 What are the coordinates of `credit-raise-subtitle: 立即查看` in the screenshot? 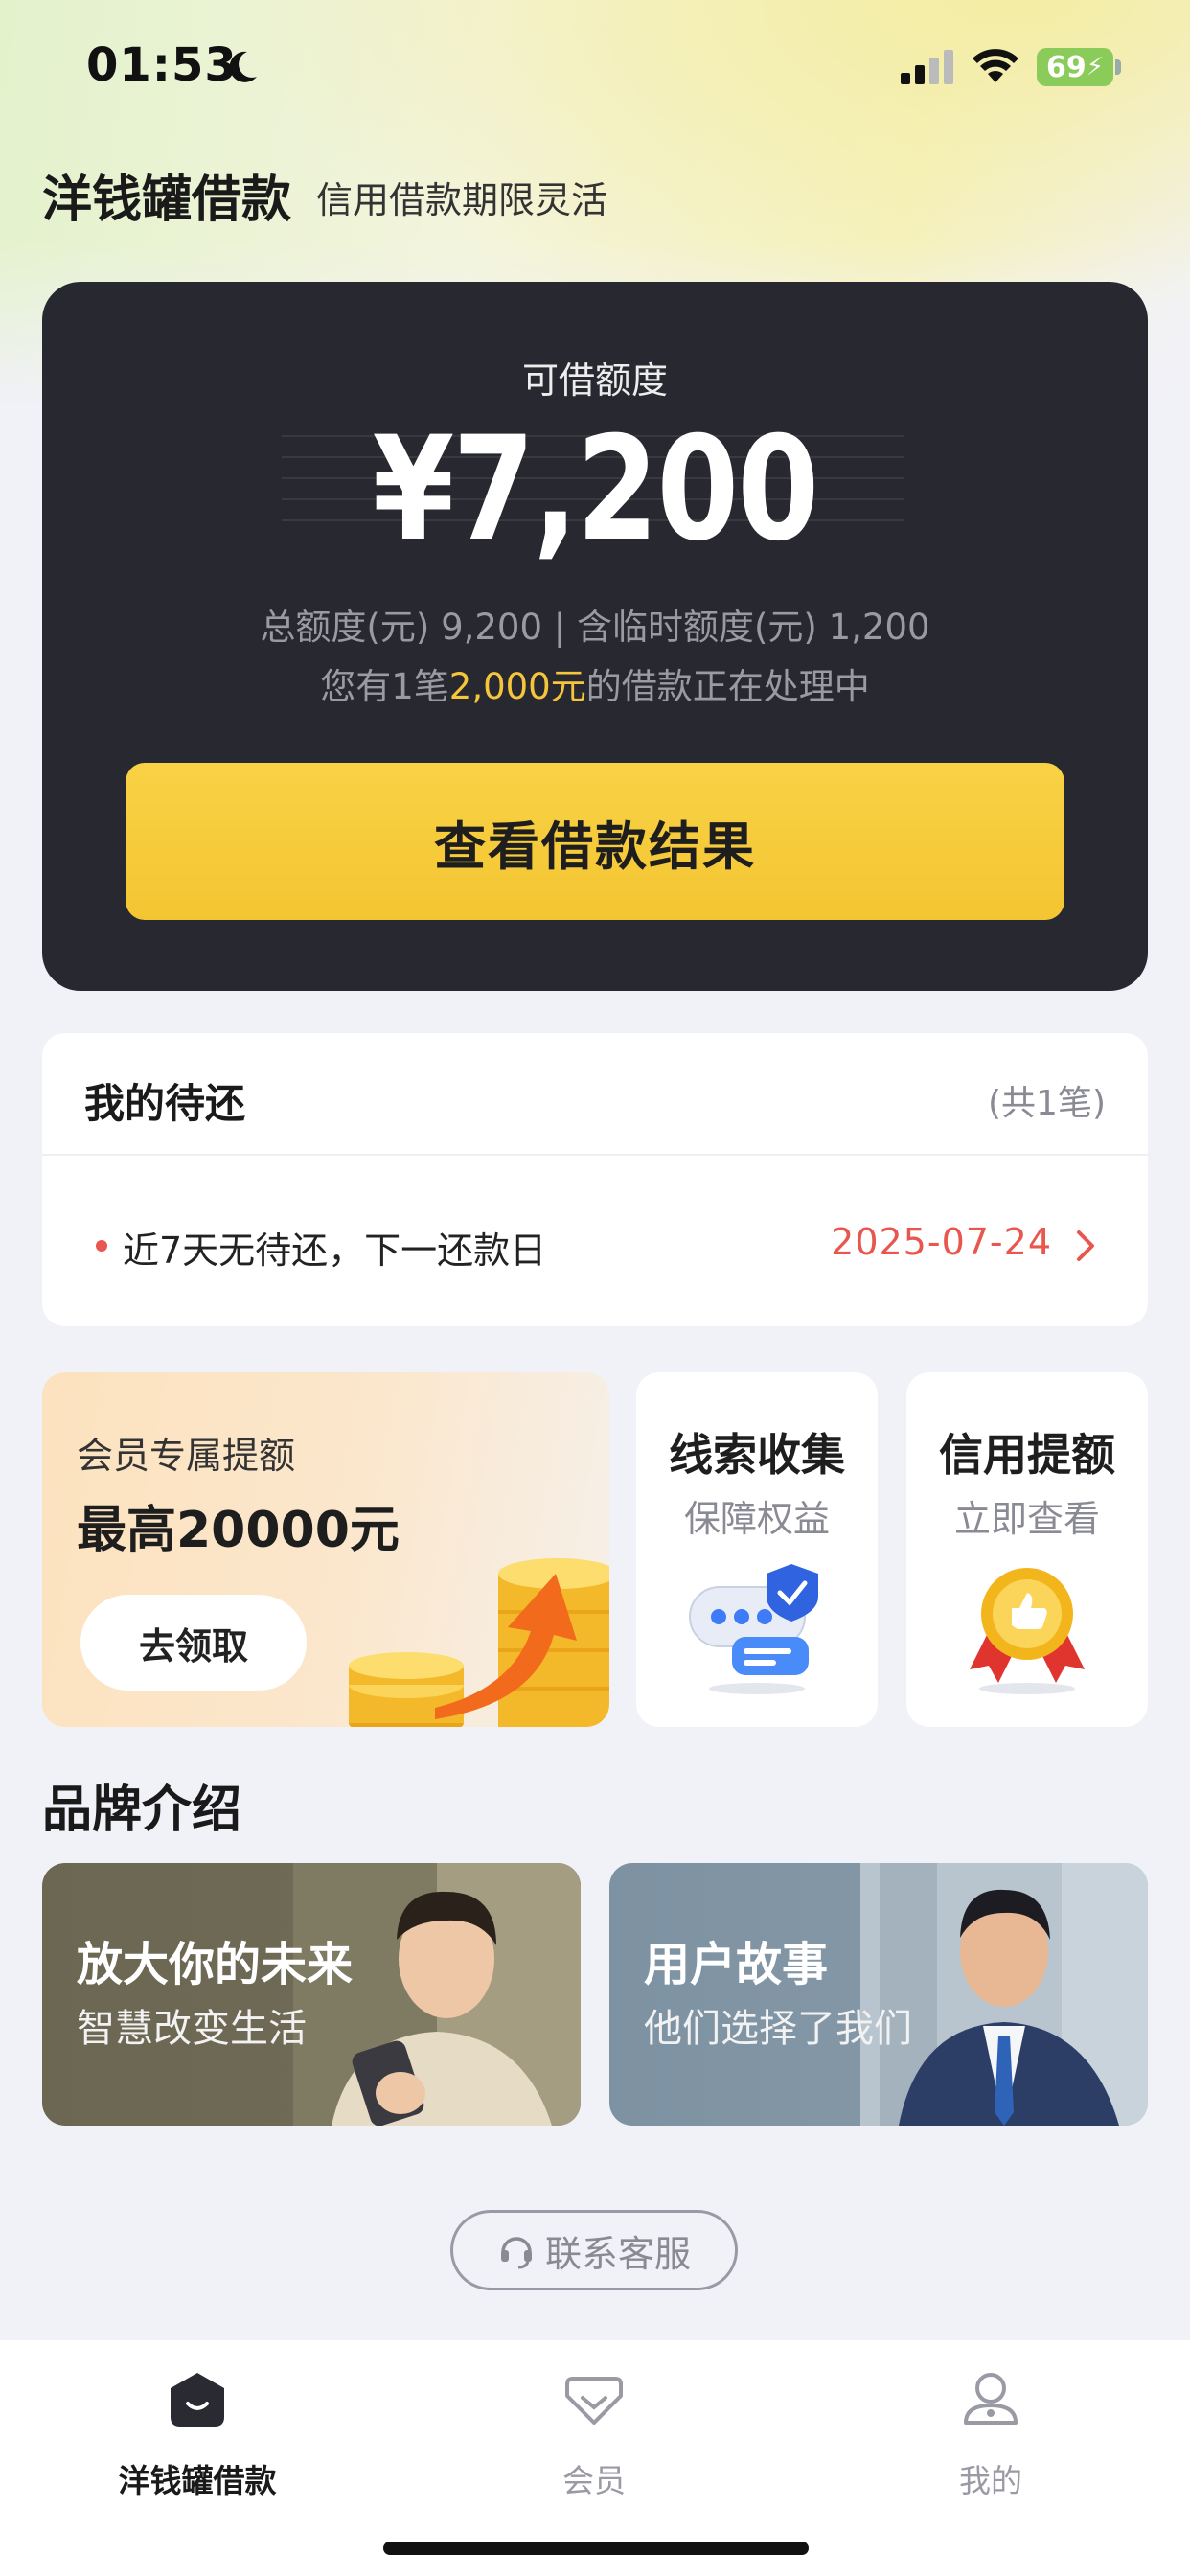 It's located at (1027, 1519).